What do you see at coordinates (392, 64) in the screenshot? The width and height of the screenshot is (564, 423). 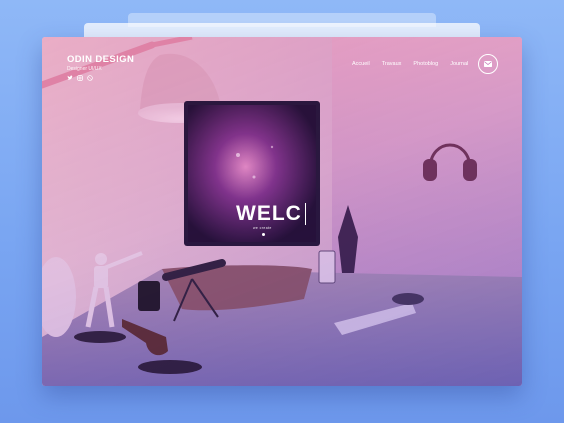 I see `nav-item-travaux: Travaux` at bounding box center [392, 64].